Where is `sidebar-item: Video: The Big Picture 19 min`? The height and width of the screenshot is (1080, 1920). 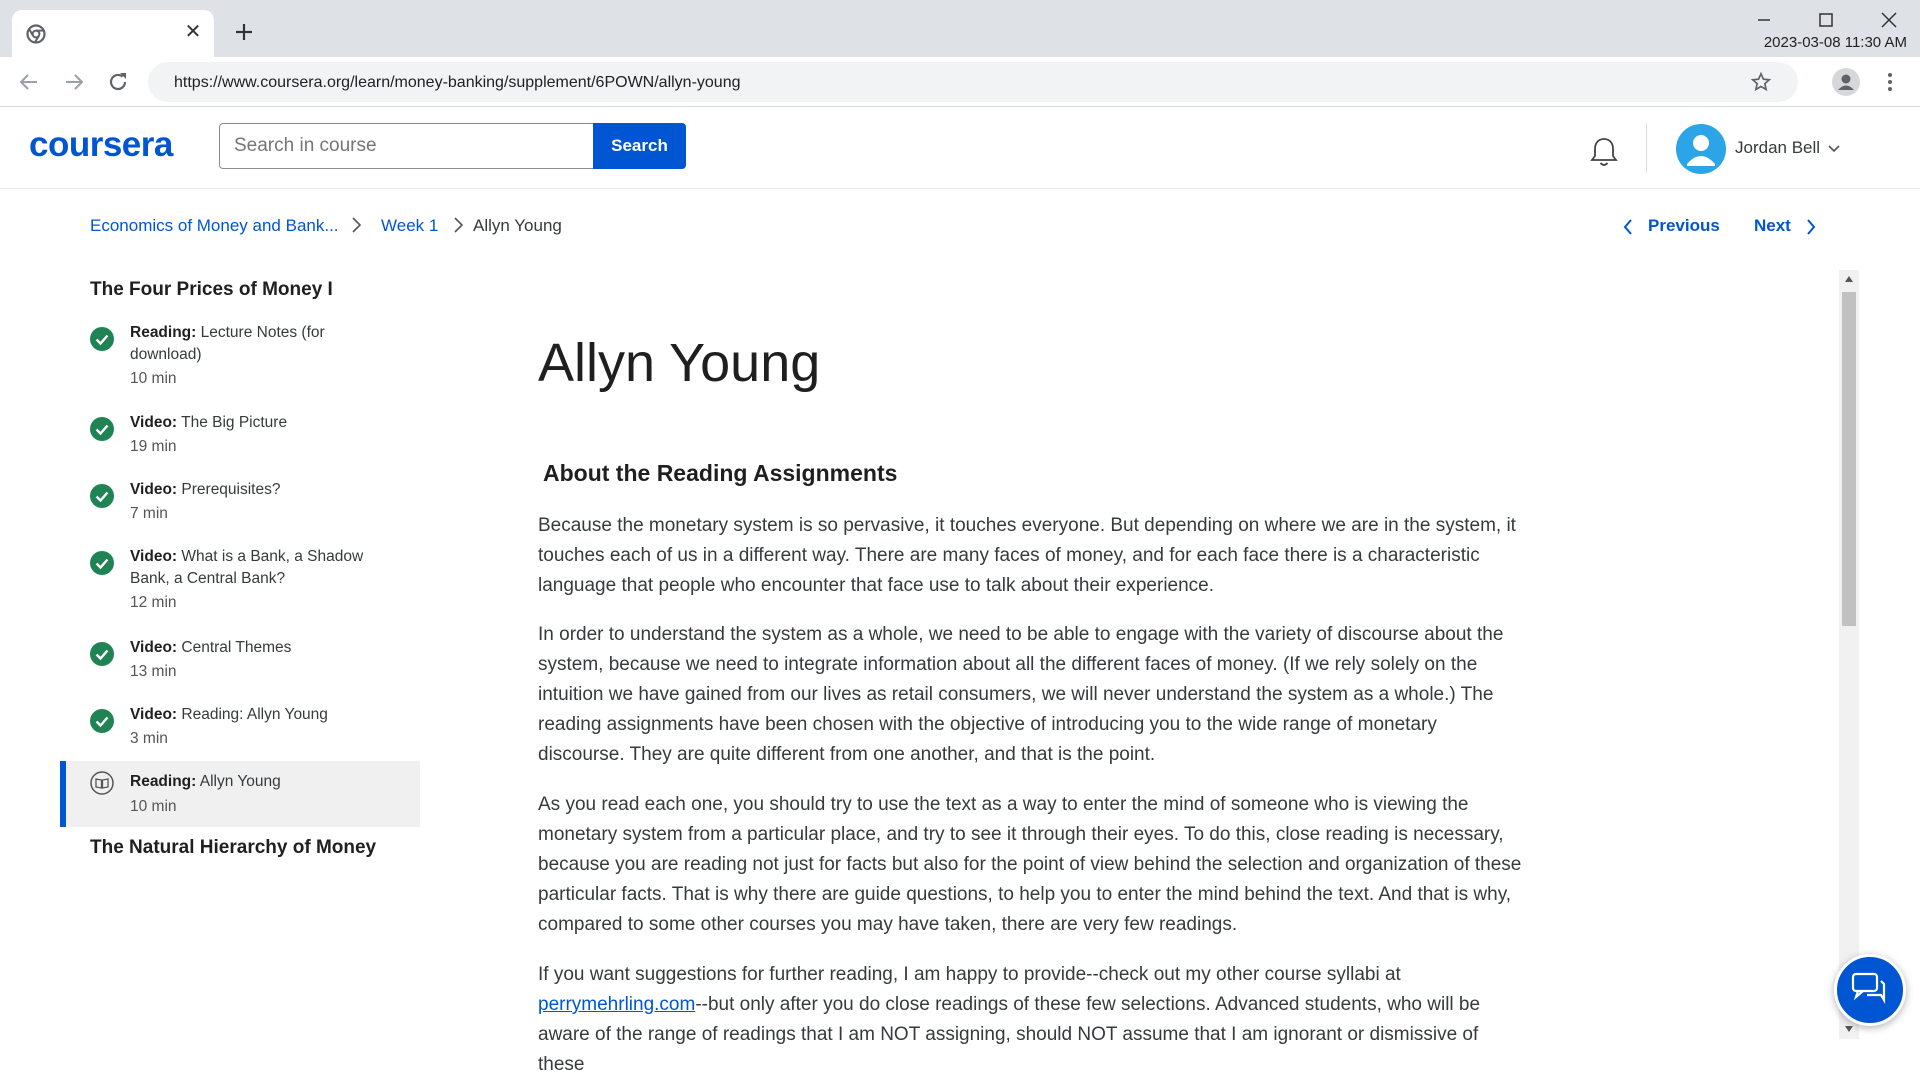
sidebar-item: Video: The Big Picture 19 min is located at coordinates (240, 437).